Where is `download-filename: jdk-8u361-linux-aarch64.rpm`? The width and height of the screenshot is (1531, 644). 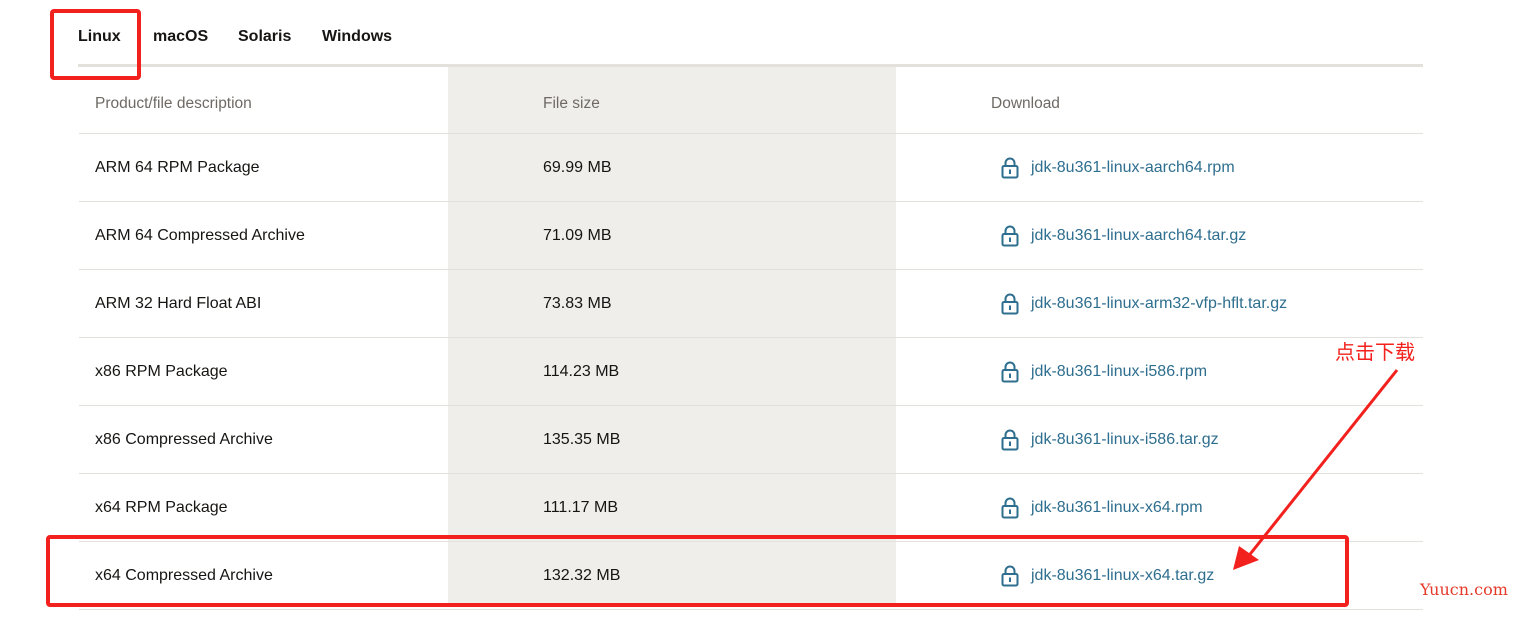
download-filename: jdk-8u361-linux-aarch64.rpm is located at coordinates (1133, 167).